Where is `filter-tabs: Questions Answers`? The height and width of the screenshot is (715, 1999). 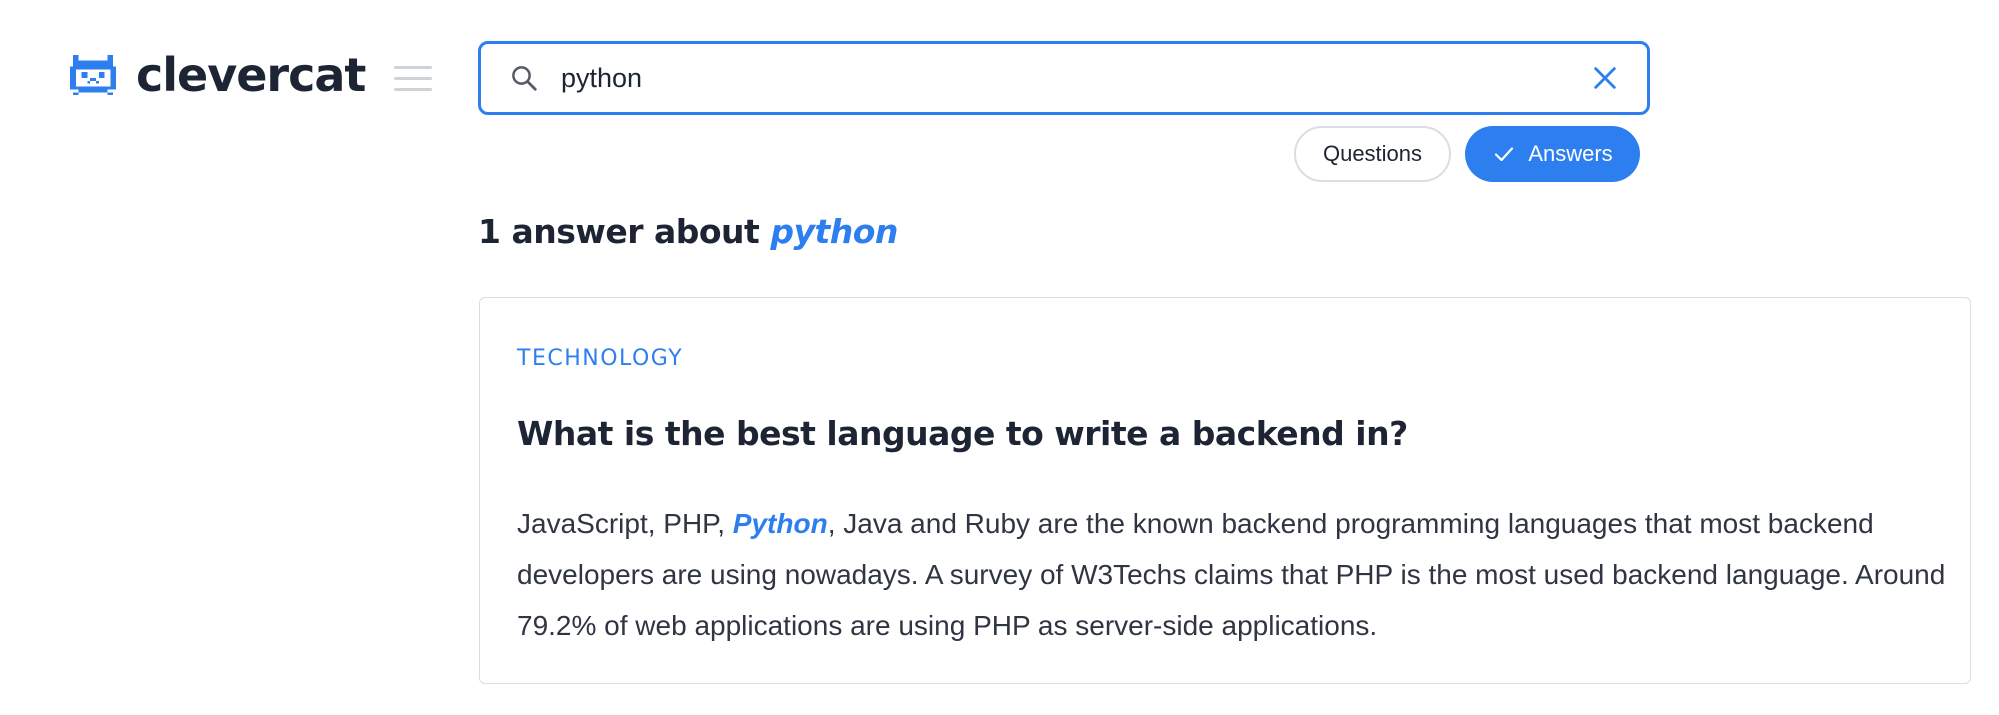 filter-tabs: Questions Answers is located at coordinates (1467, 154).